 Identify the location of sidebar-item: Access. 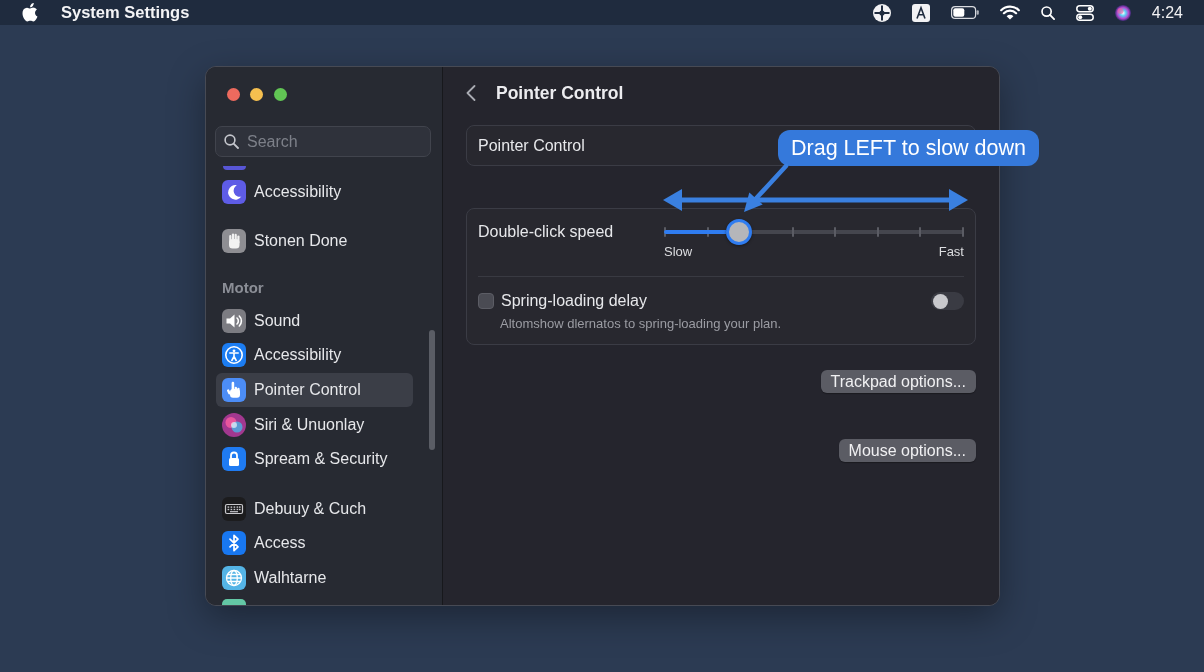
(314, 543).